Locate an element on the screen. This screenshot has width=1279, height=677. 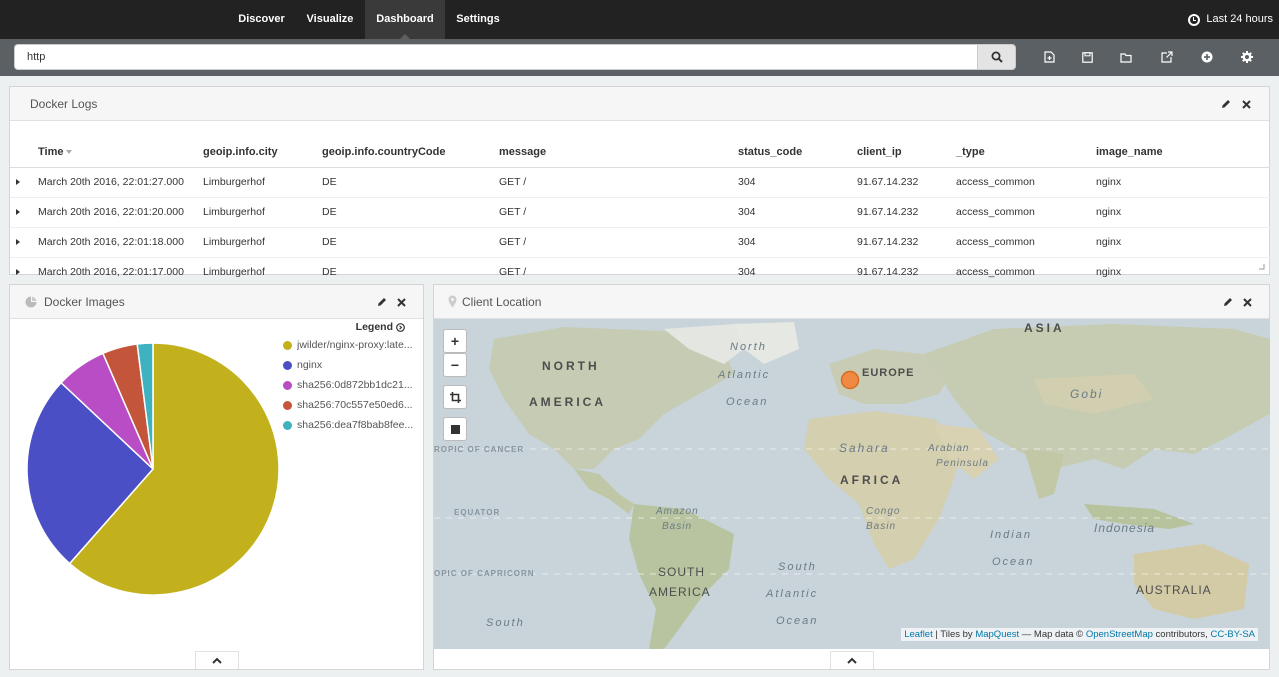
pie-chart-icon is located at coordinates (31, 302).